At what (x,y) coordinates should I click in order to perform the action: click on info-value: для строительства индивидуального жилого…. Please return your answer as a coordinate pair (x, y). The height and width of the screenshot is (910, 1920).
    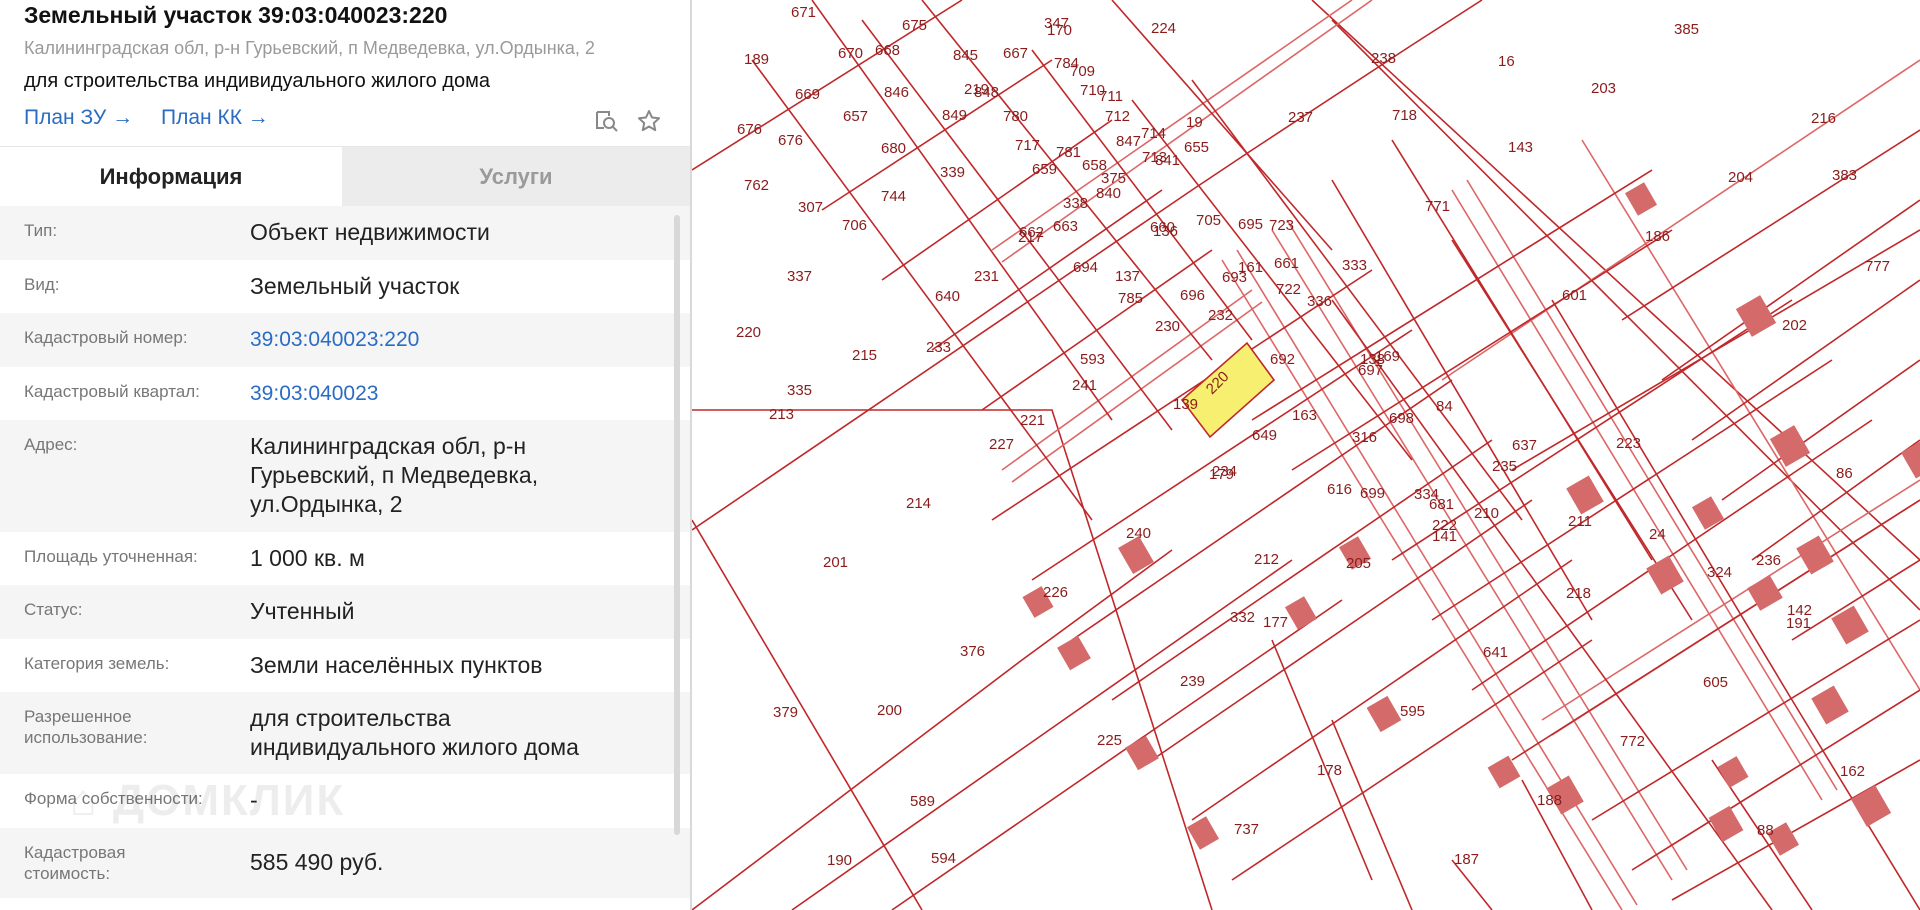
    Looking at the image, I should click on (414, 732).